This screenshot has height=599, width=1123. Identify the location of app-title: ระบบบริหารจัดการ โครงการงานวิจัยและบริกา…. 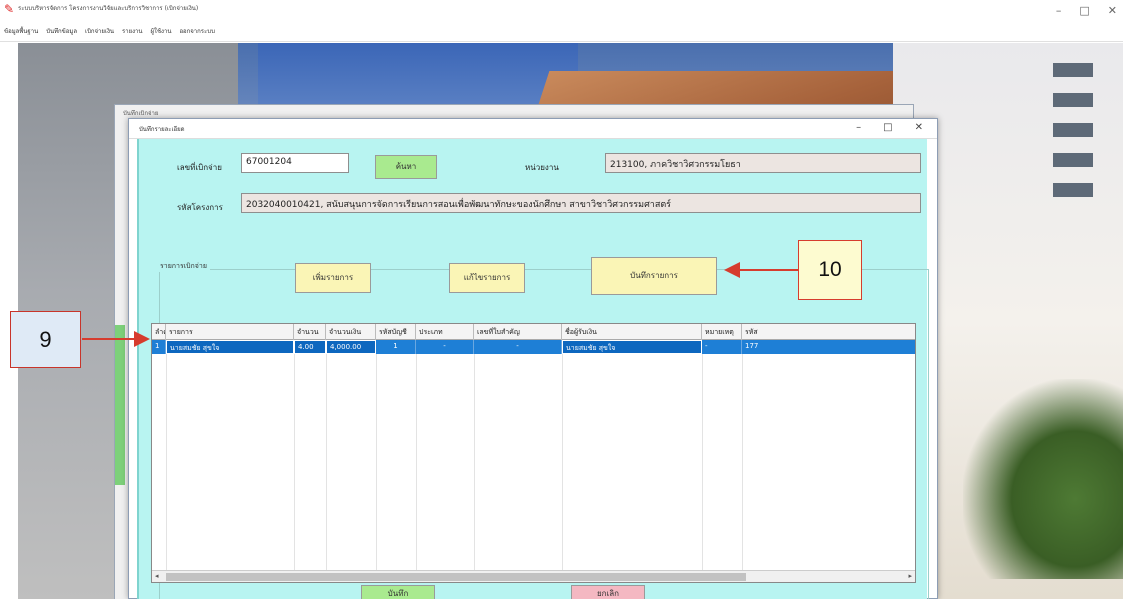
(108, 8).